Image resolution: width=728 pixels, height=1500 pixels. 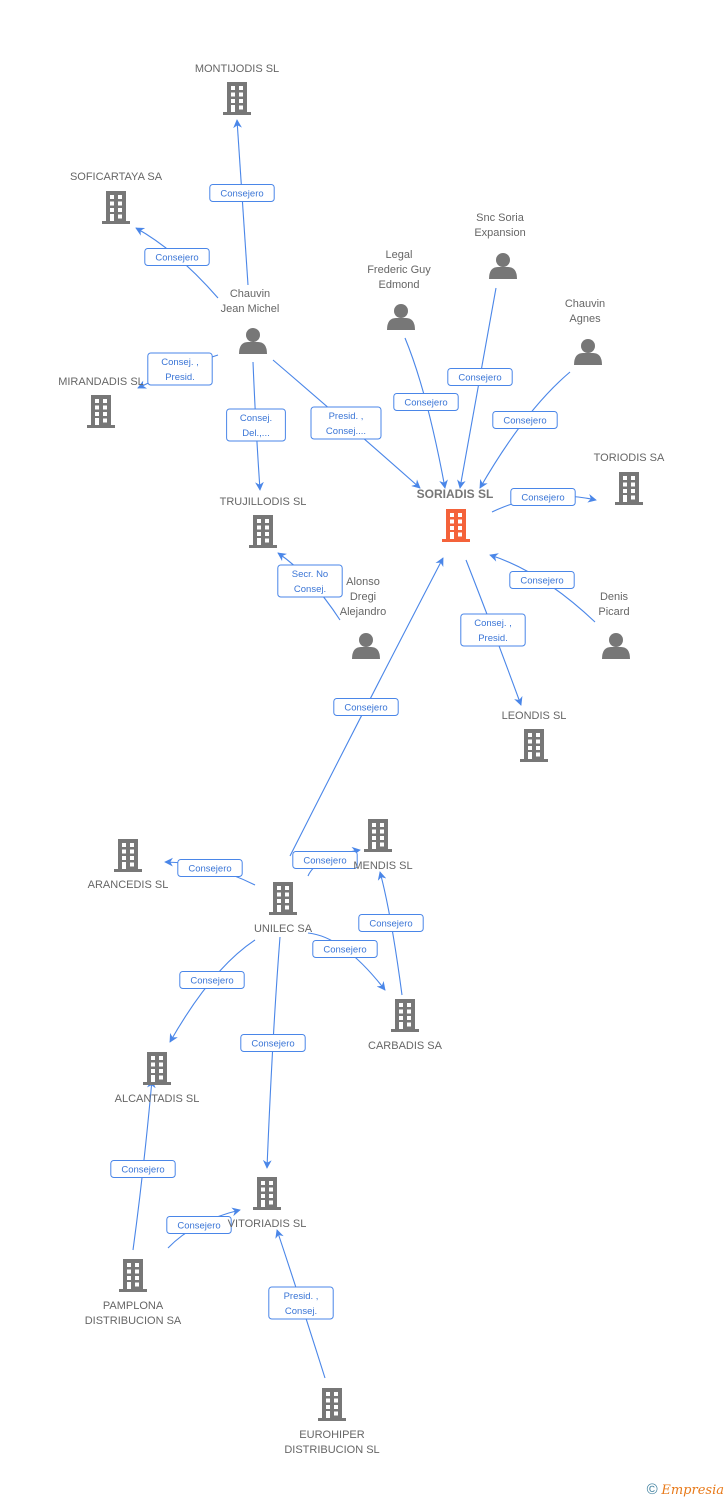 What do you see at coordinates (613, 612) in the screenshot?
I see `node-label: Picard` at bounding box center [613, 612].